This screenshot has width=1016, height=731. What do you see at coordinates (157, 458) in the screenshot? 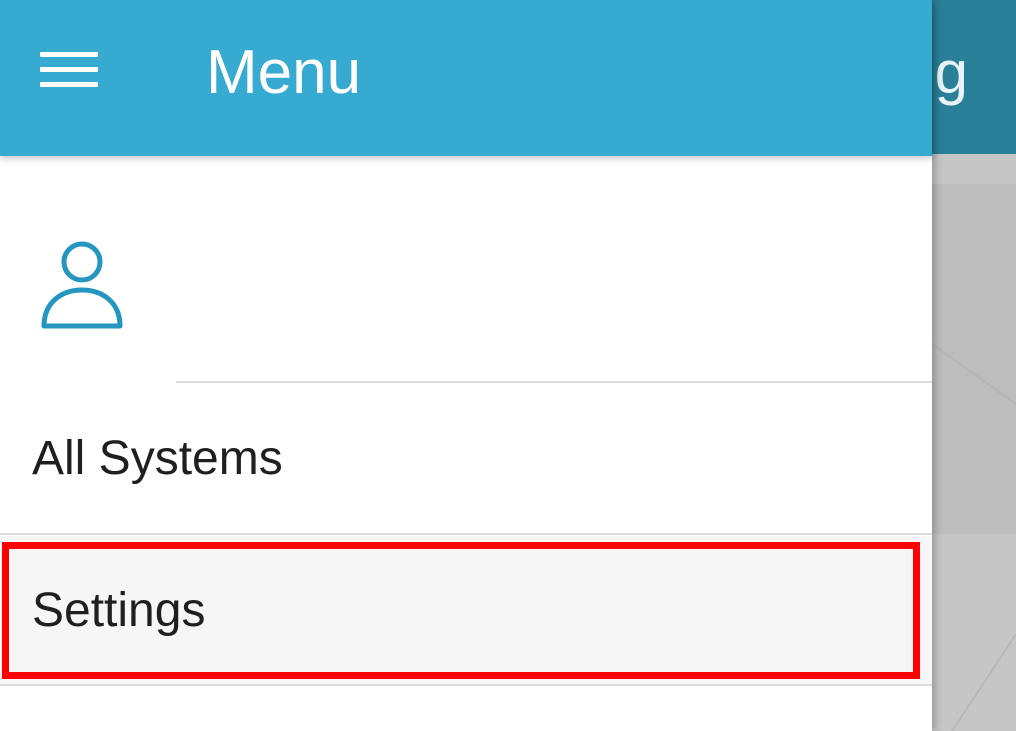
I see `nav-item-label: All Systems` at bounding box center [157, 458].